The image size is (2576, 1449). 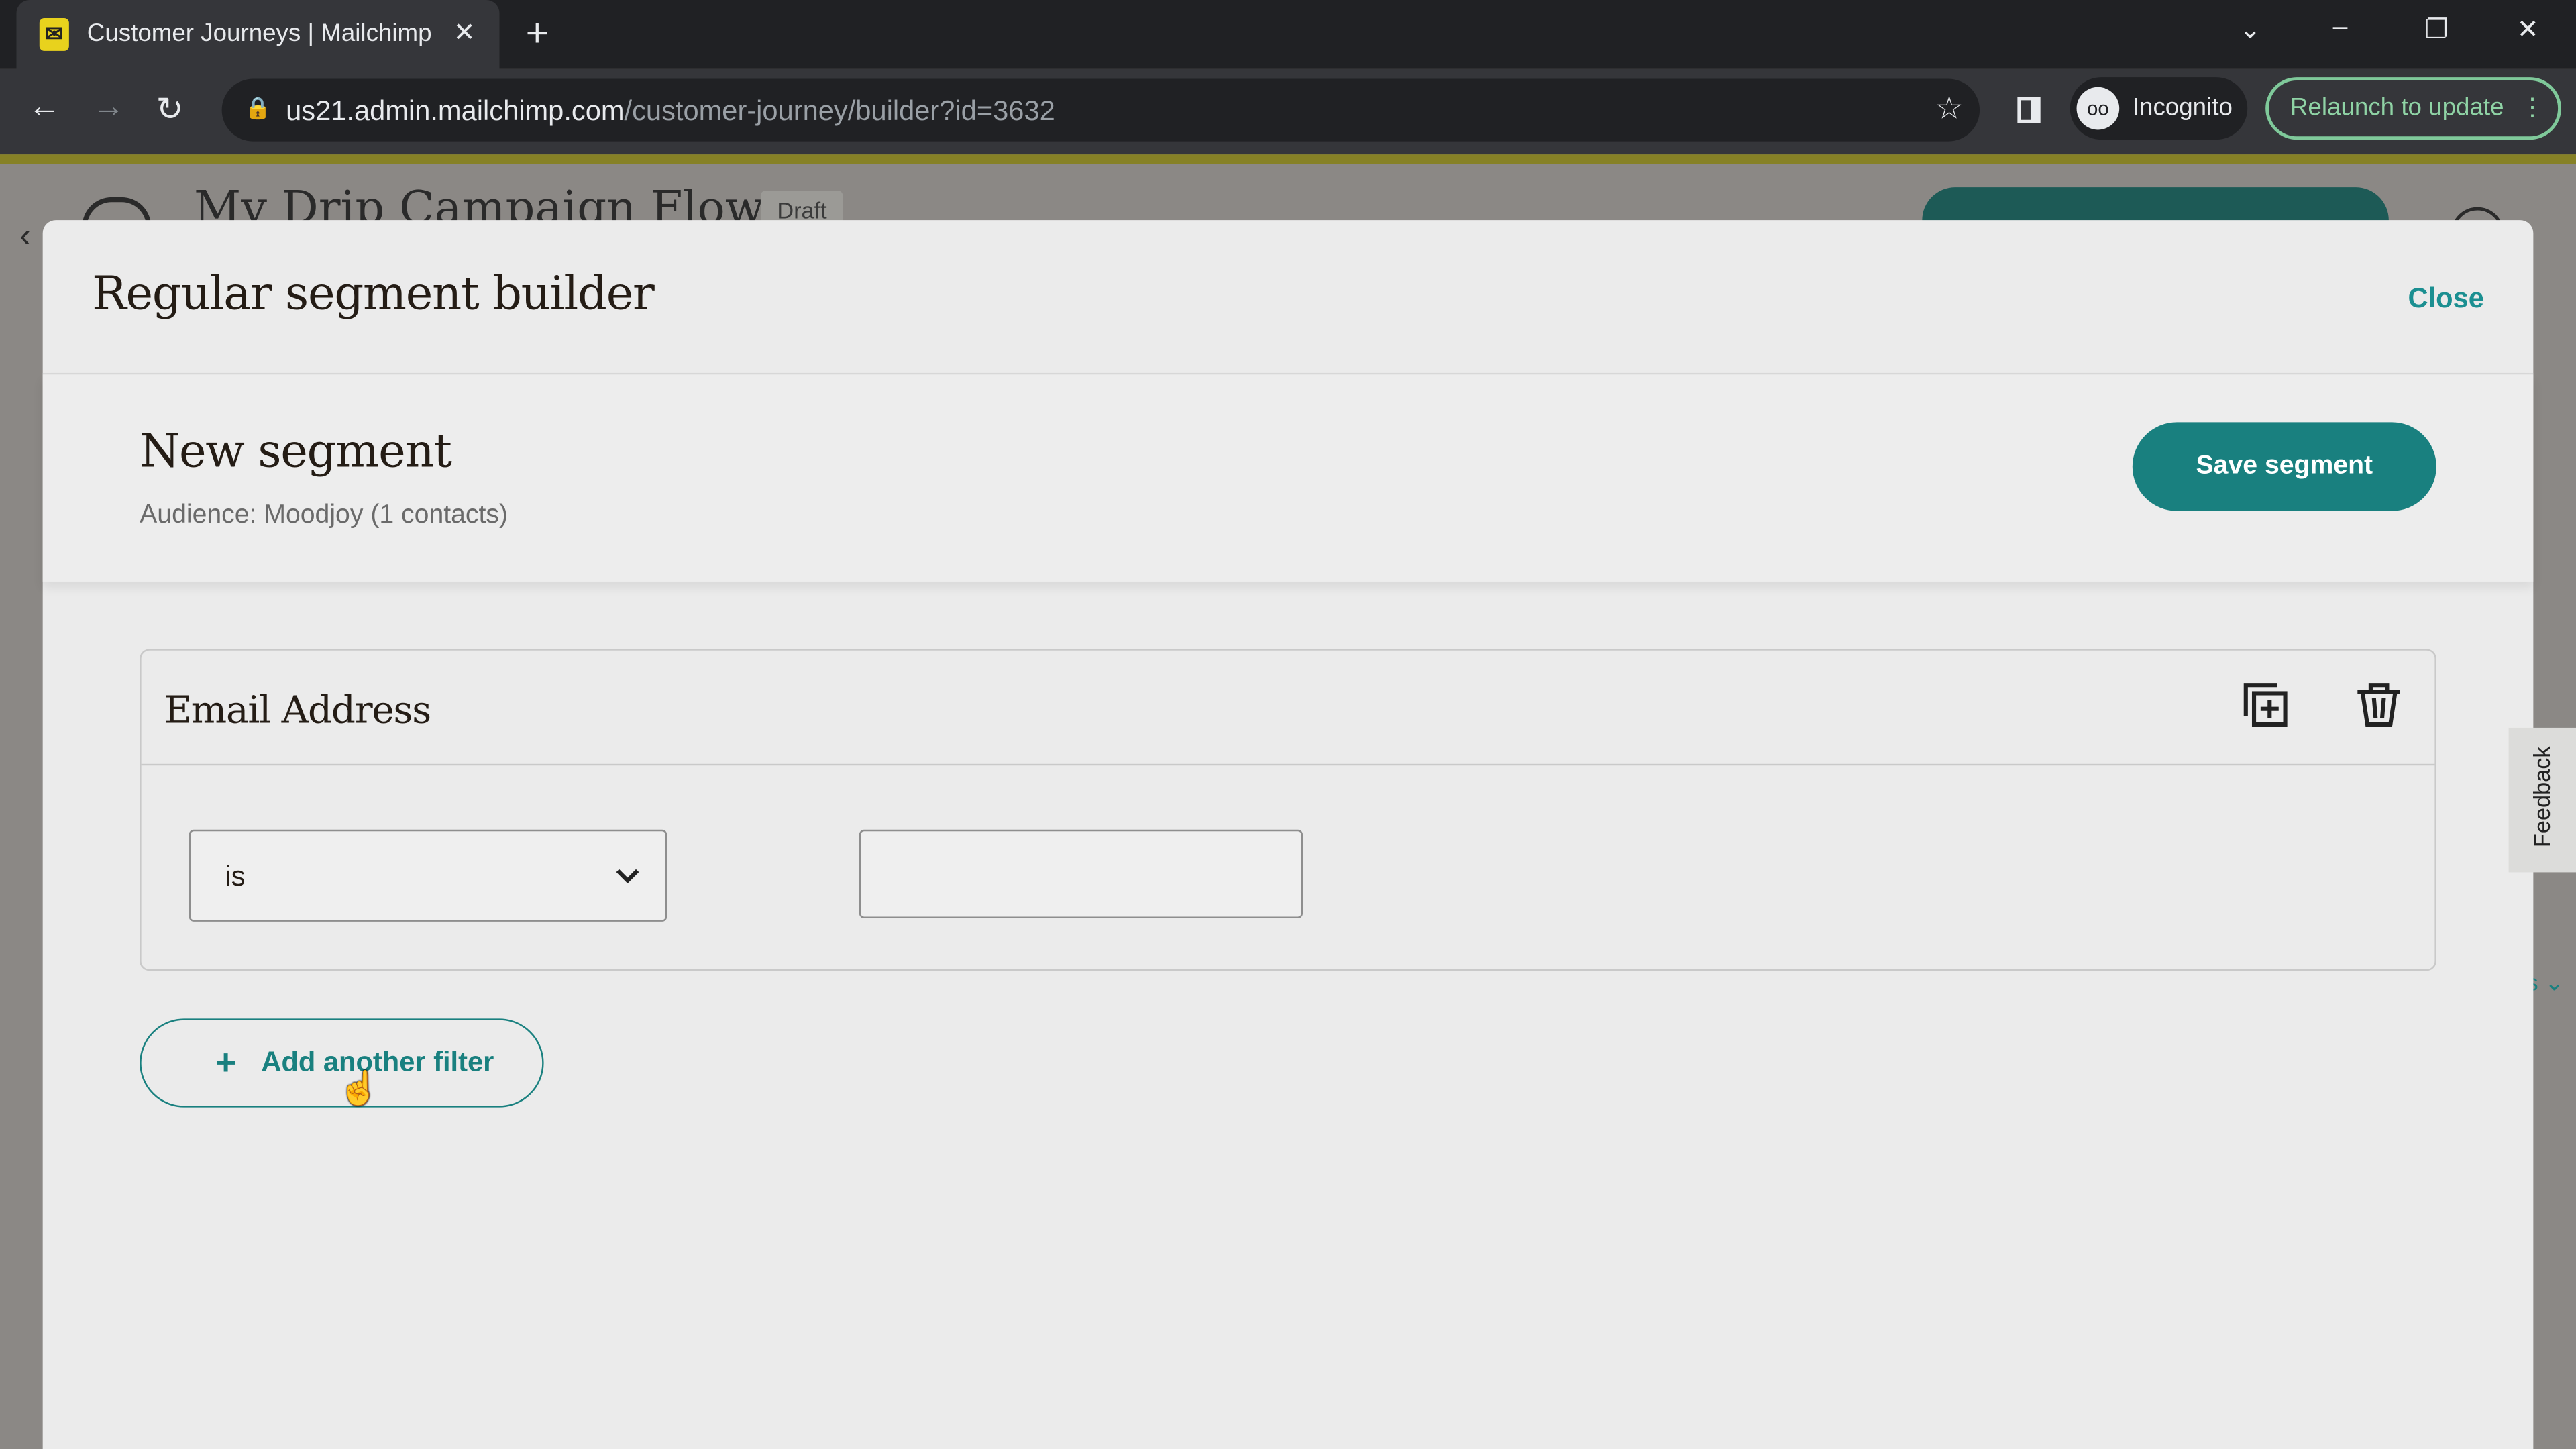 I want to click on reload-icon: ↻, so click(x=170, y=109).